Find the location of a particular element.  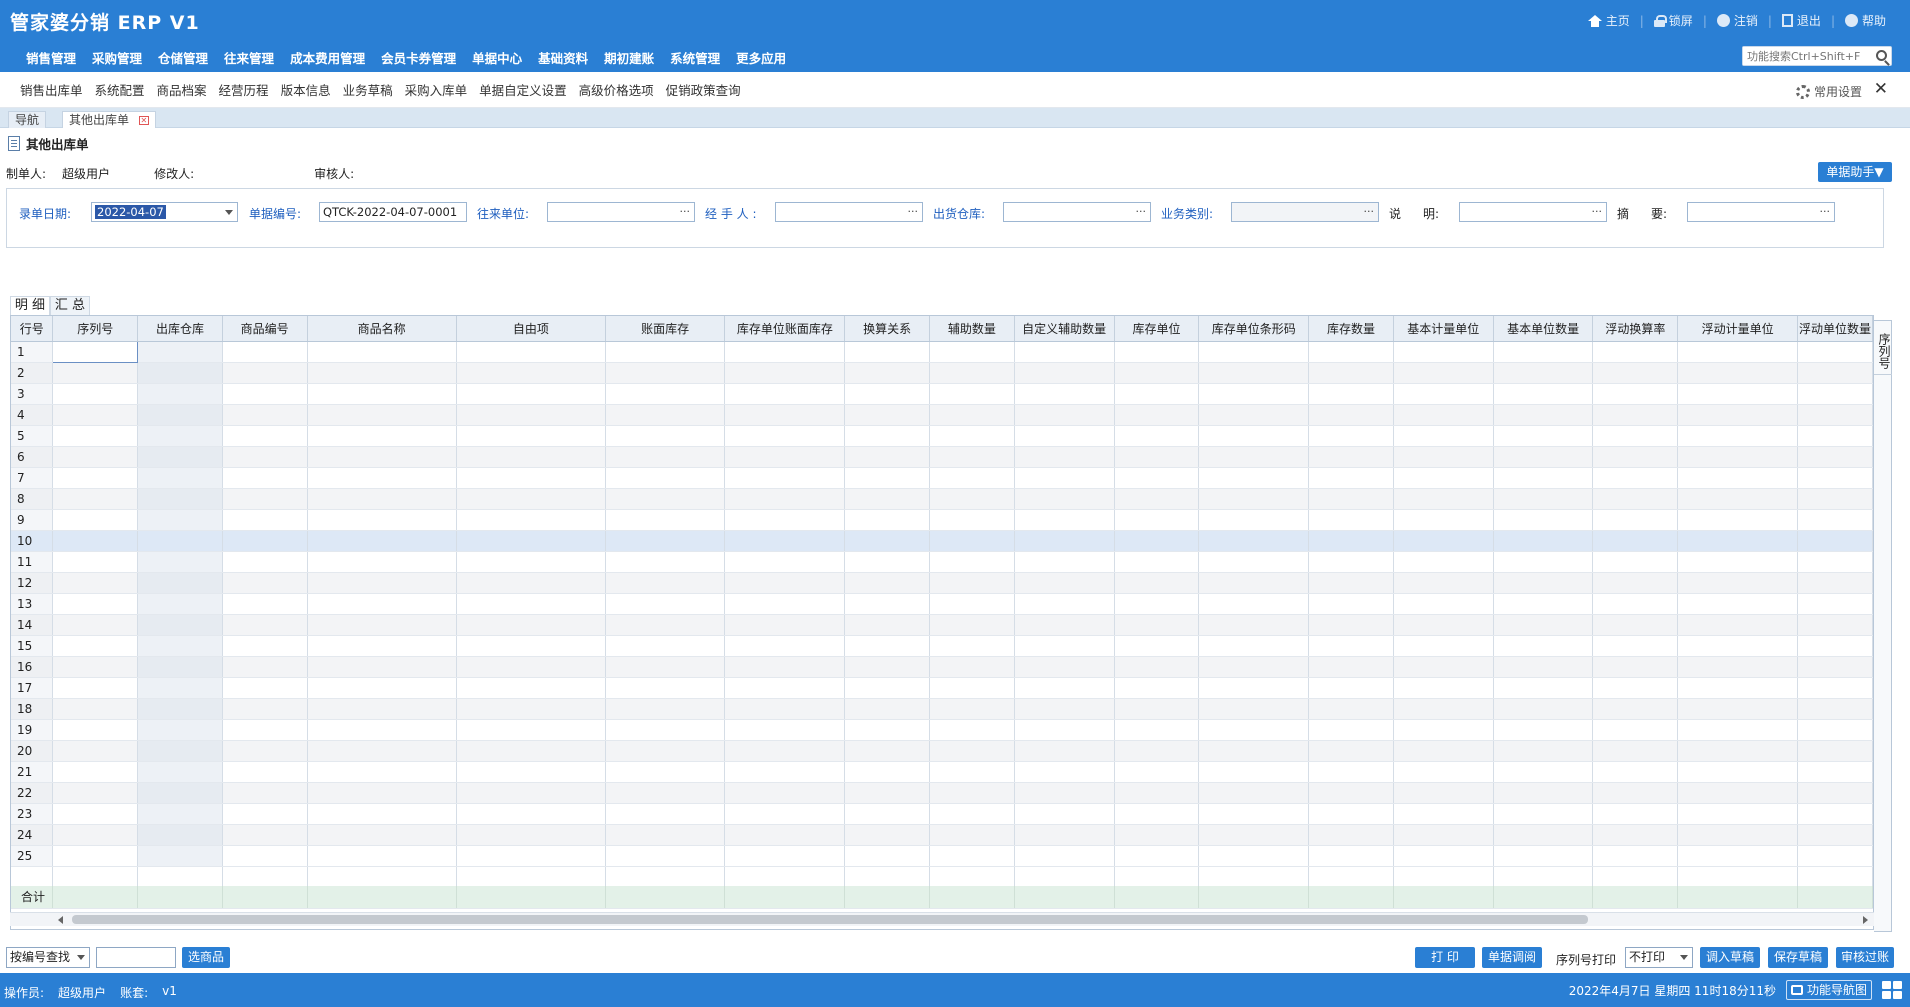

quick-link: 业务草稿 is located at coordinates (368, 89).